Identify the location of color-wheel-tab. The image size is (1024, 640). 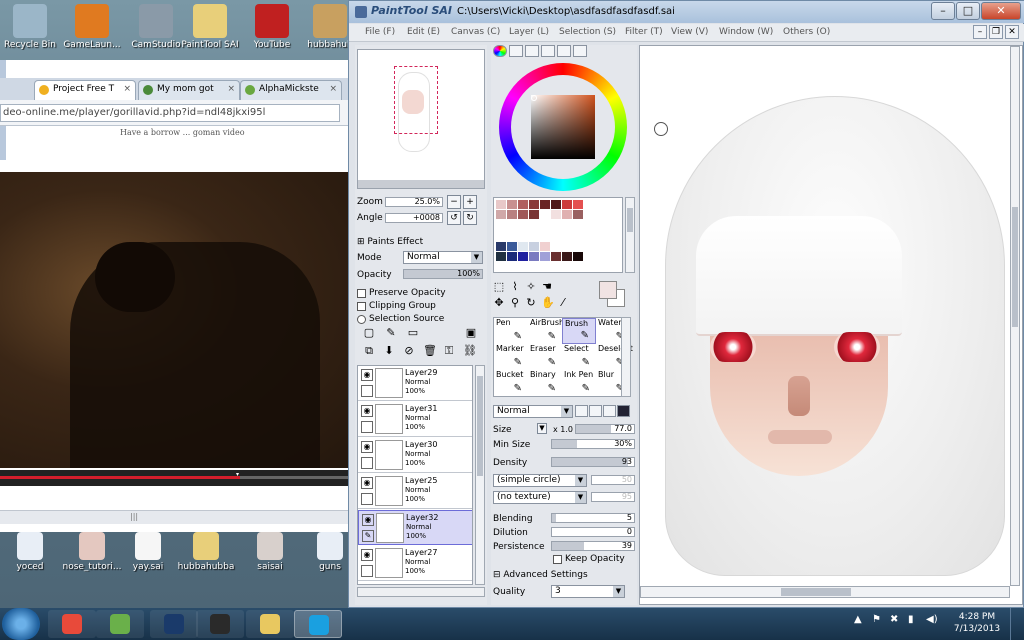
(500, 51).